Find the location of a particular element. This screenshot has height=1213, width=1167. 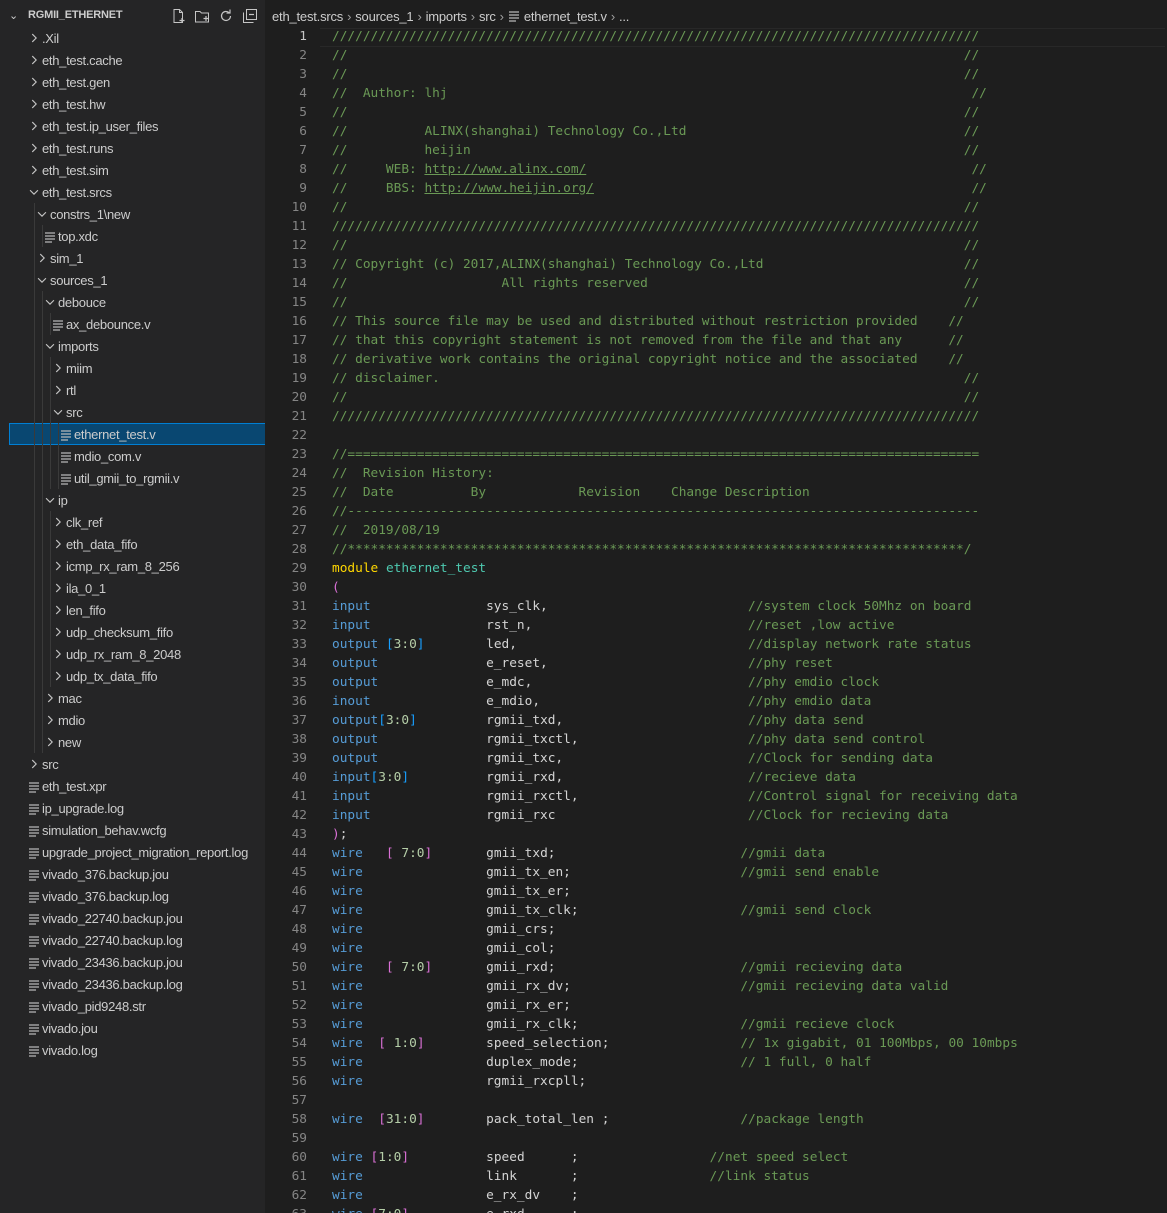

tree-folder: icmp_rx_ram_8_256 is located at coordinates (132, 566).